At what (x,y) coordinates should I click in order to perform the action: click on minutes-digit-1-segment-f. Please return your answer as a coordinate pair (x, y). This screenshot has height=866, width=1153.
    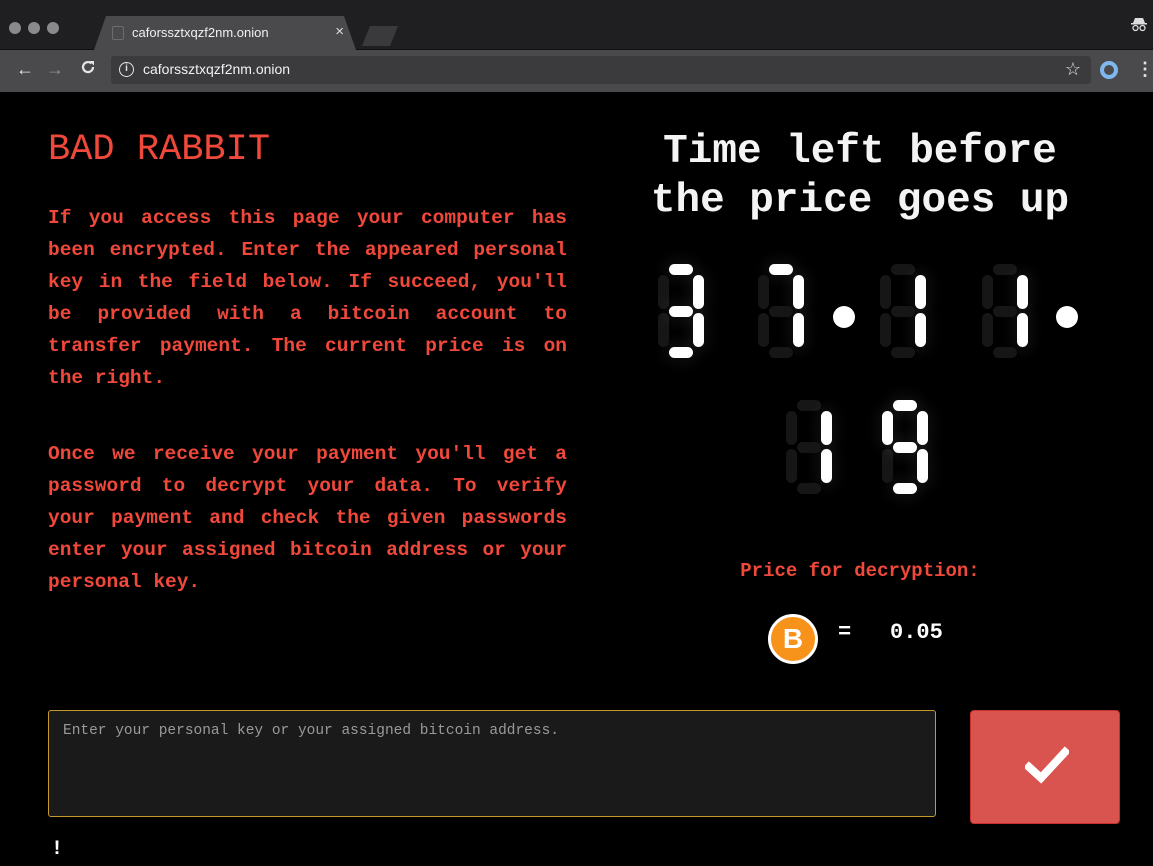
    Looking at the image, I should click on (885, 292).